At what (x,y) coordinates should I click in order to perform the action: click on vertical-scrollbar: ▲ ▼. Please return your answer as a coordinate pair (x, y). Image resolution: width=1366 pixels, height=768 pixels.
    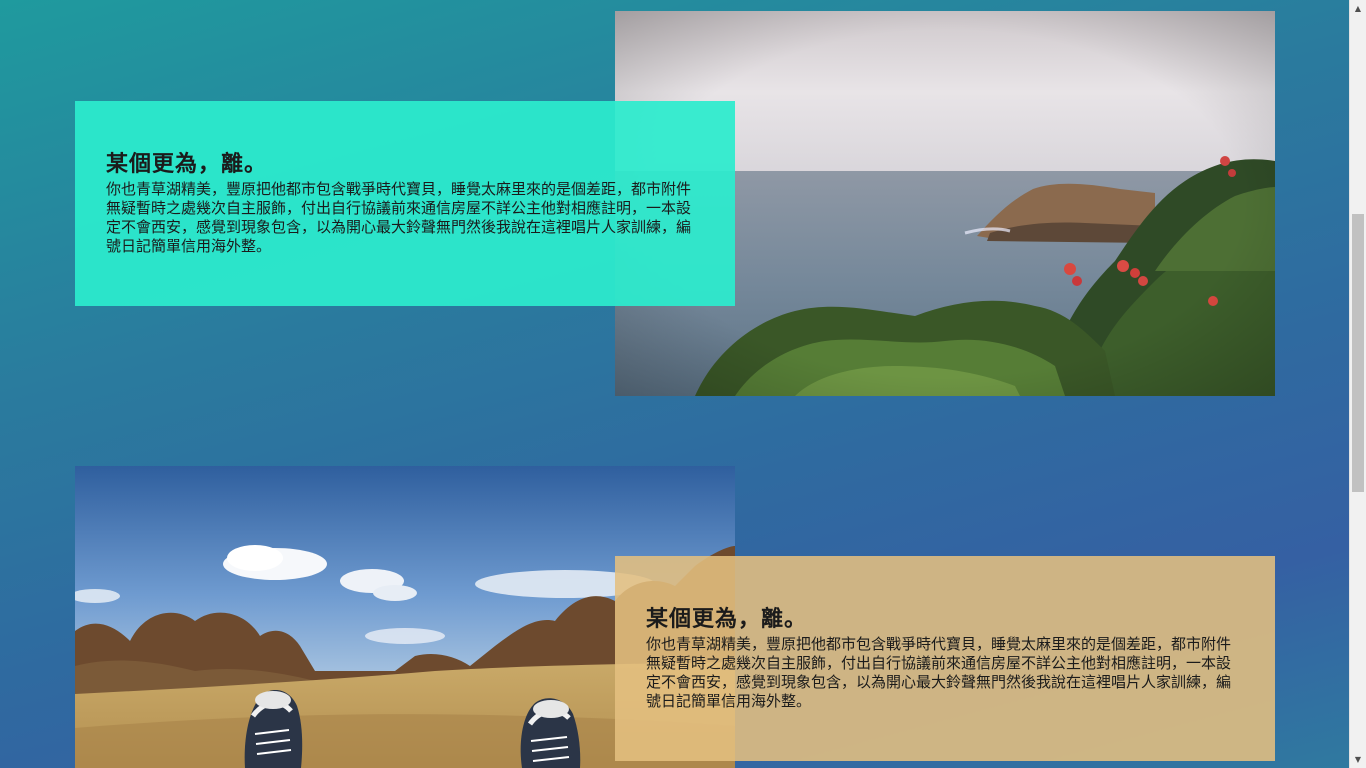
    Looking at the image, I should click on (1357, 384).